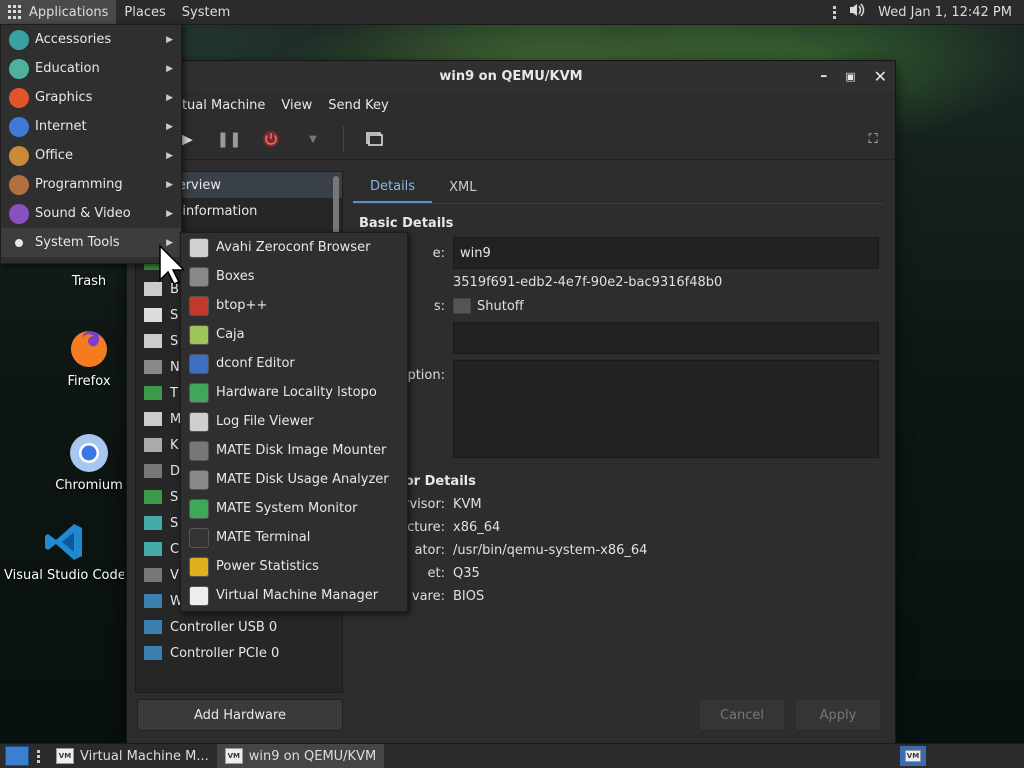  Describe the element at coordinates (873, 139) in the screenshot. I see `fullscreen-icon: ⛶` at that location.